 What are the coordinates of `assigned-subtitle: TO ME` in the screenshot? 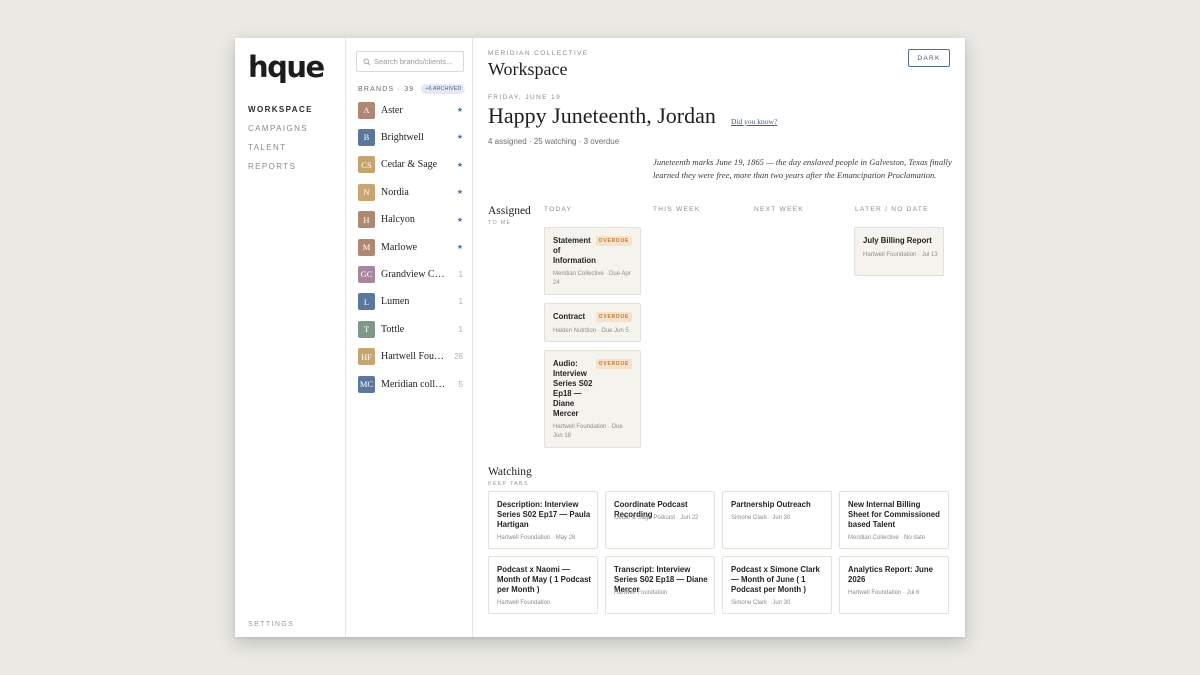 It's located at (500, 223).